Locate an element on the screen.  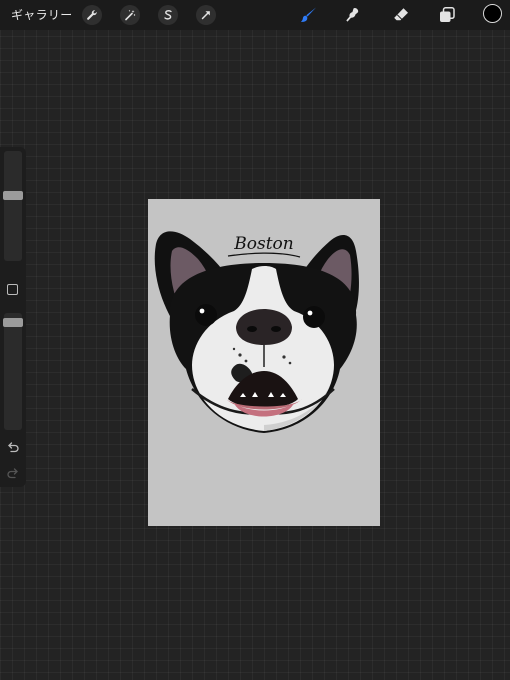
top-toolbar: ギャラリー is located at coordinates (255, 15).